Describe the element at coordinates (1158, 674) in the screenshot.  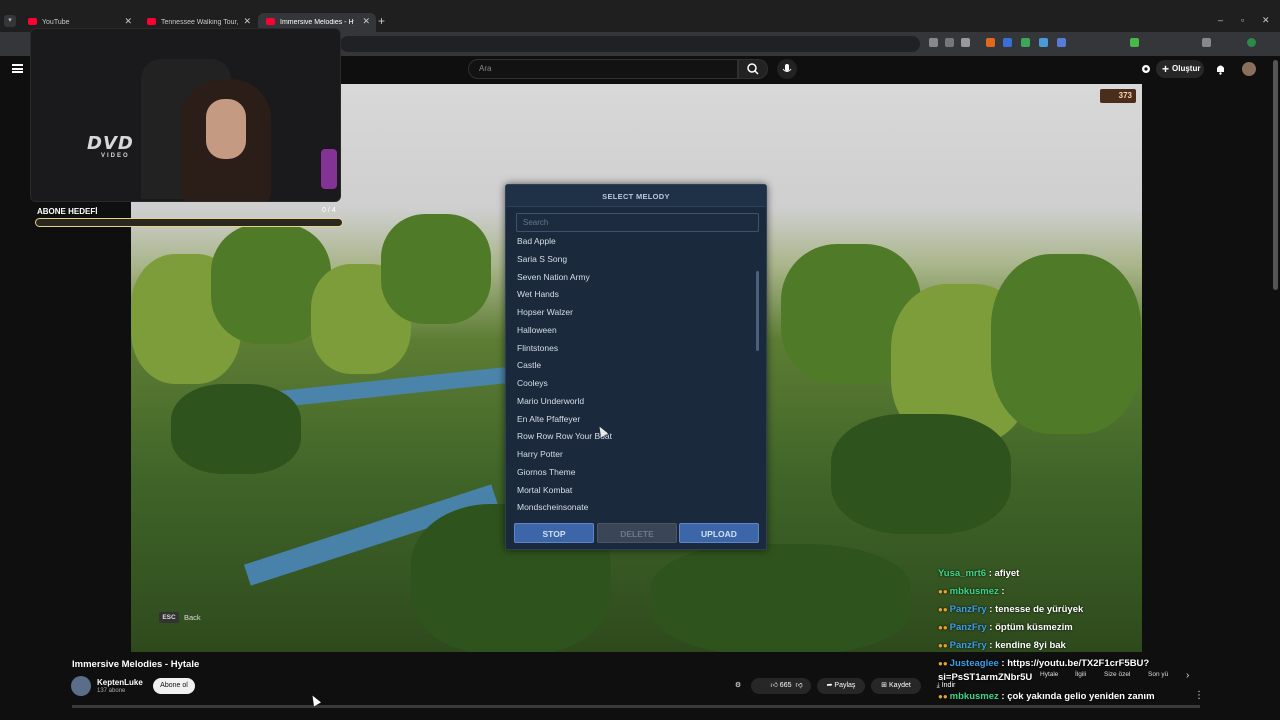
I see `right-rail-tab-recent: Son yü` at that location.